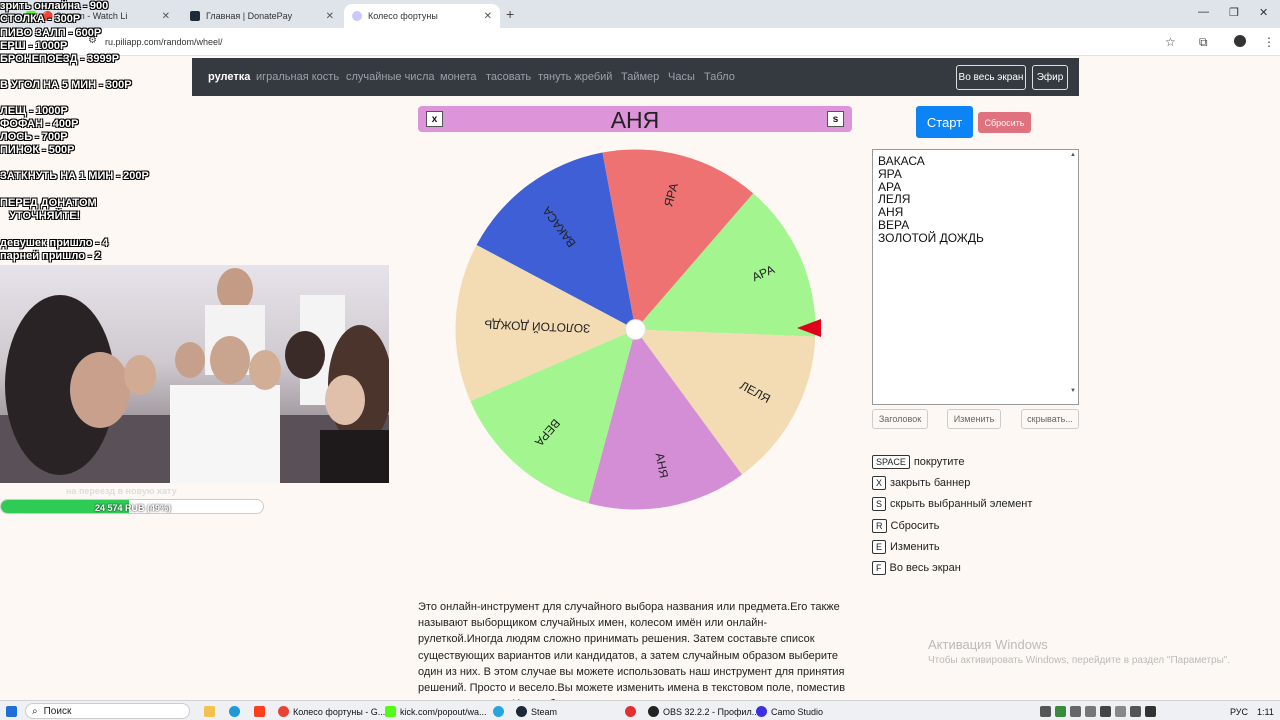 The width and height of the screenshot is (1280, 720). Describe the element at coordinates (50, 256) in the screenshot. I see `overlay-line: парней пришло - 2` at that location.